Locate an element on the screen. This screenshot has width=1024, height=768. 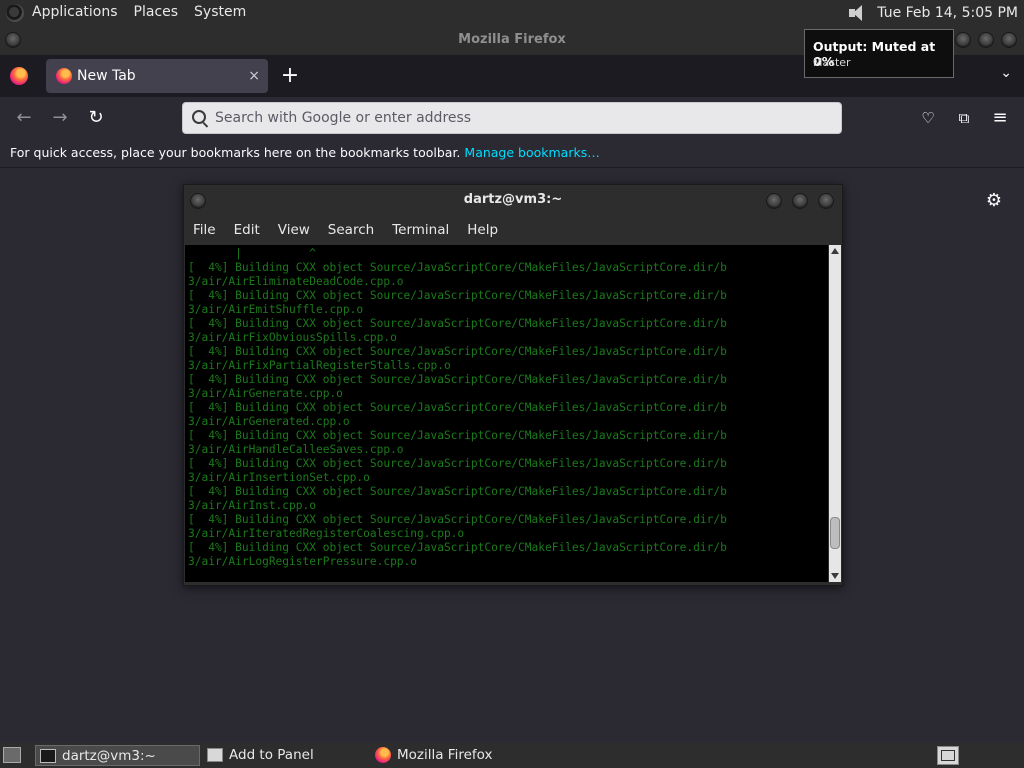
terminal-titlebar: dartz@vm3:~ is located at coordinates (513, 200).